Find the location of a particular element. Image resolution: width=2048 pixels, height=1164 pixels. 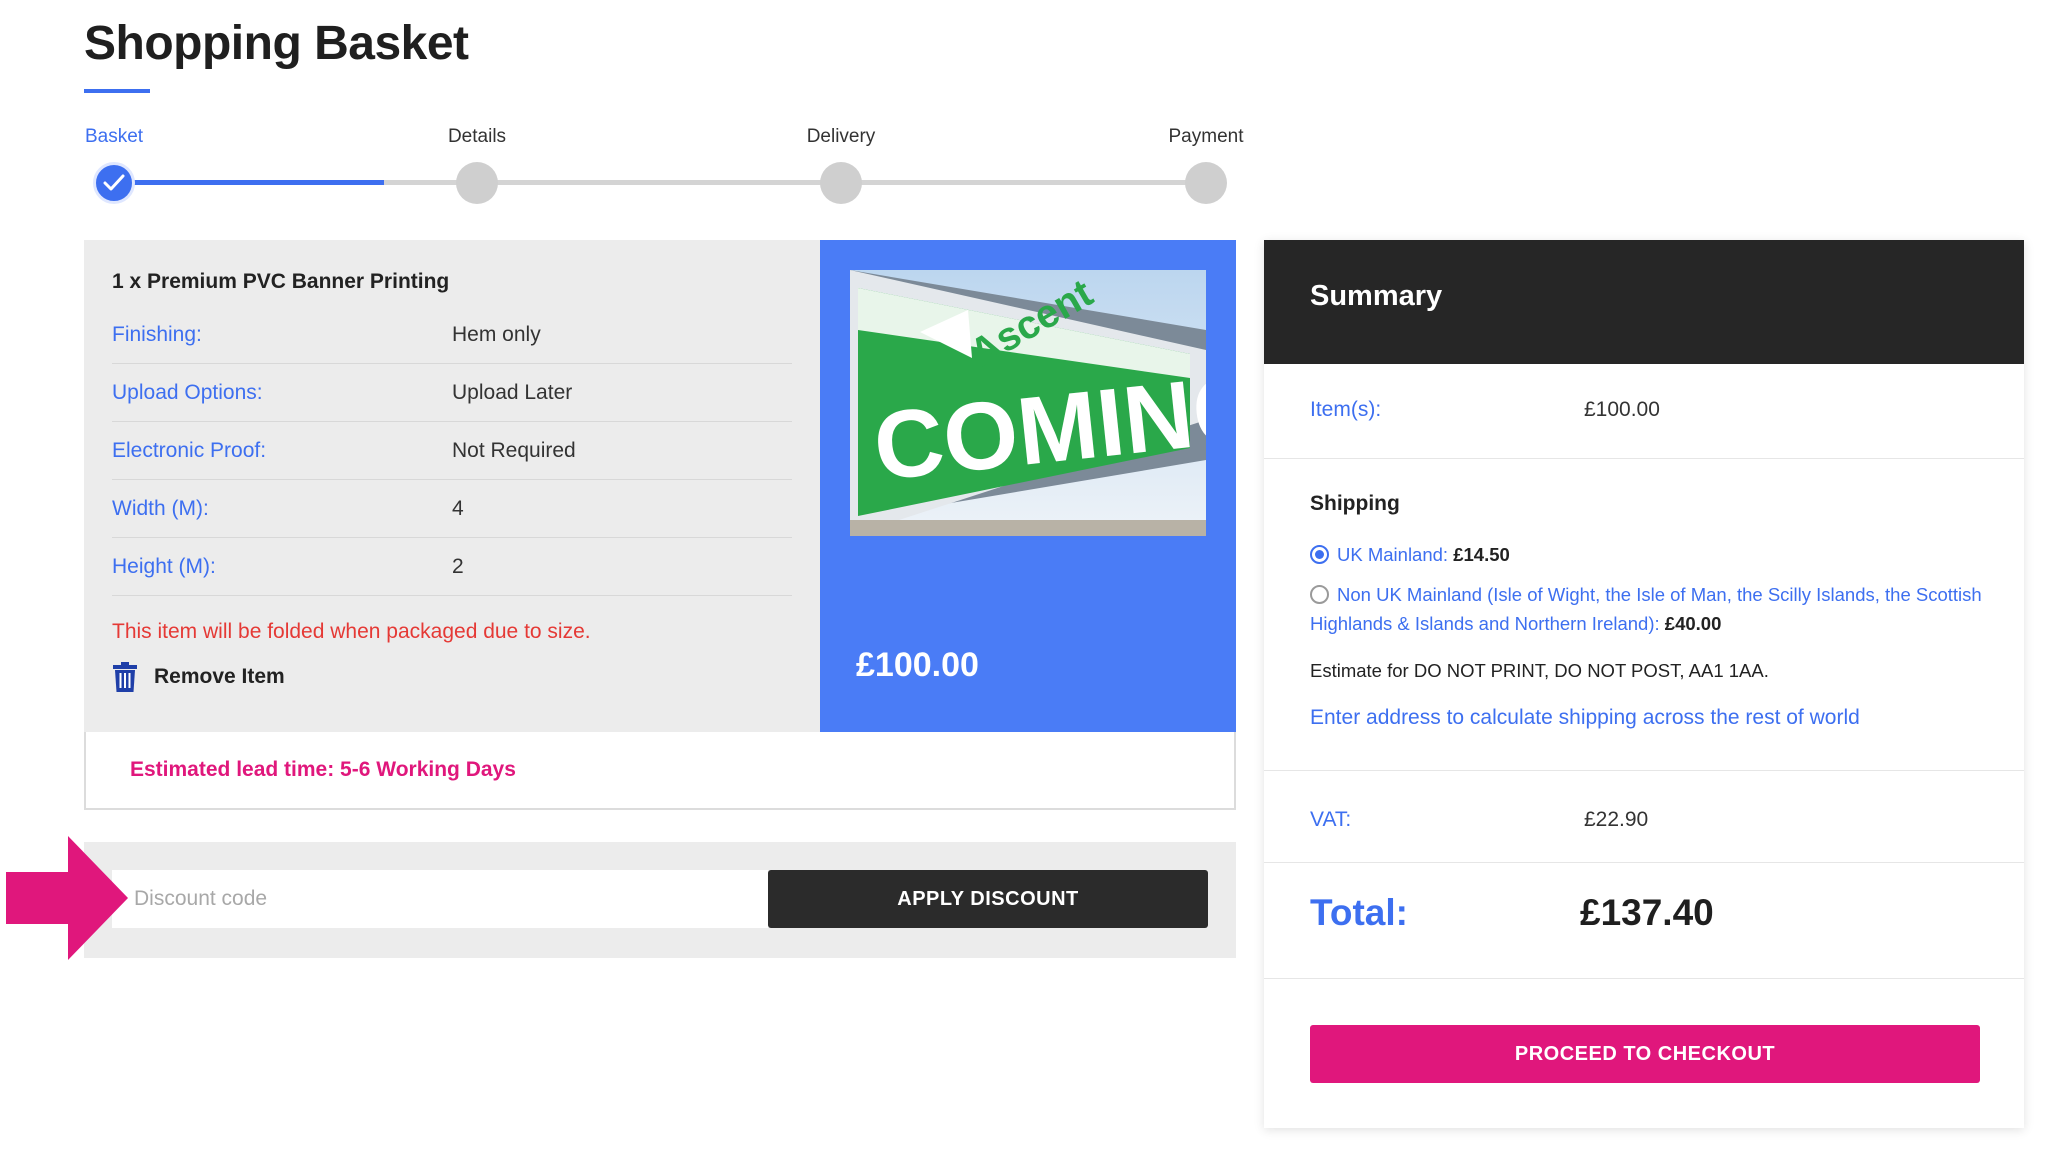

option-value: 2 is located at coordinates (458, 566).